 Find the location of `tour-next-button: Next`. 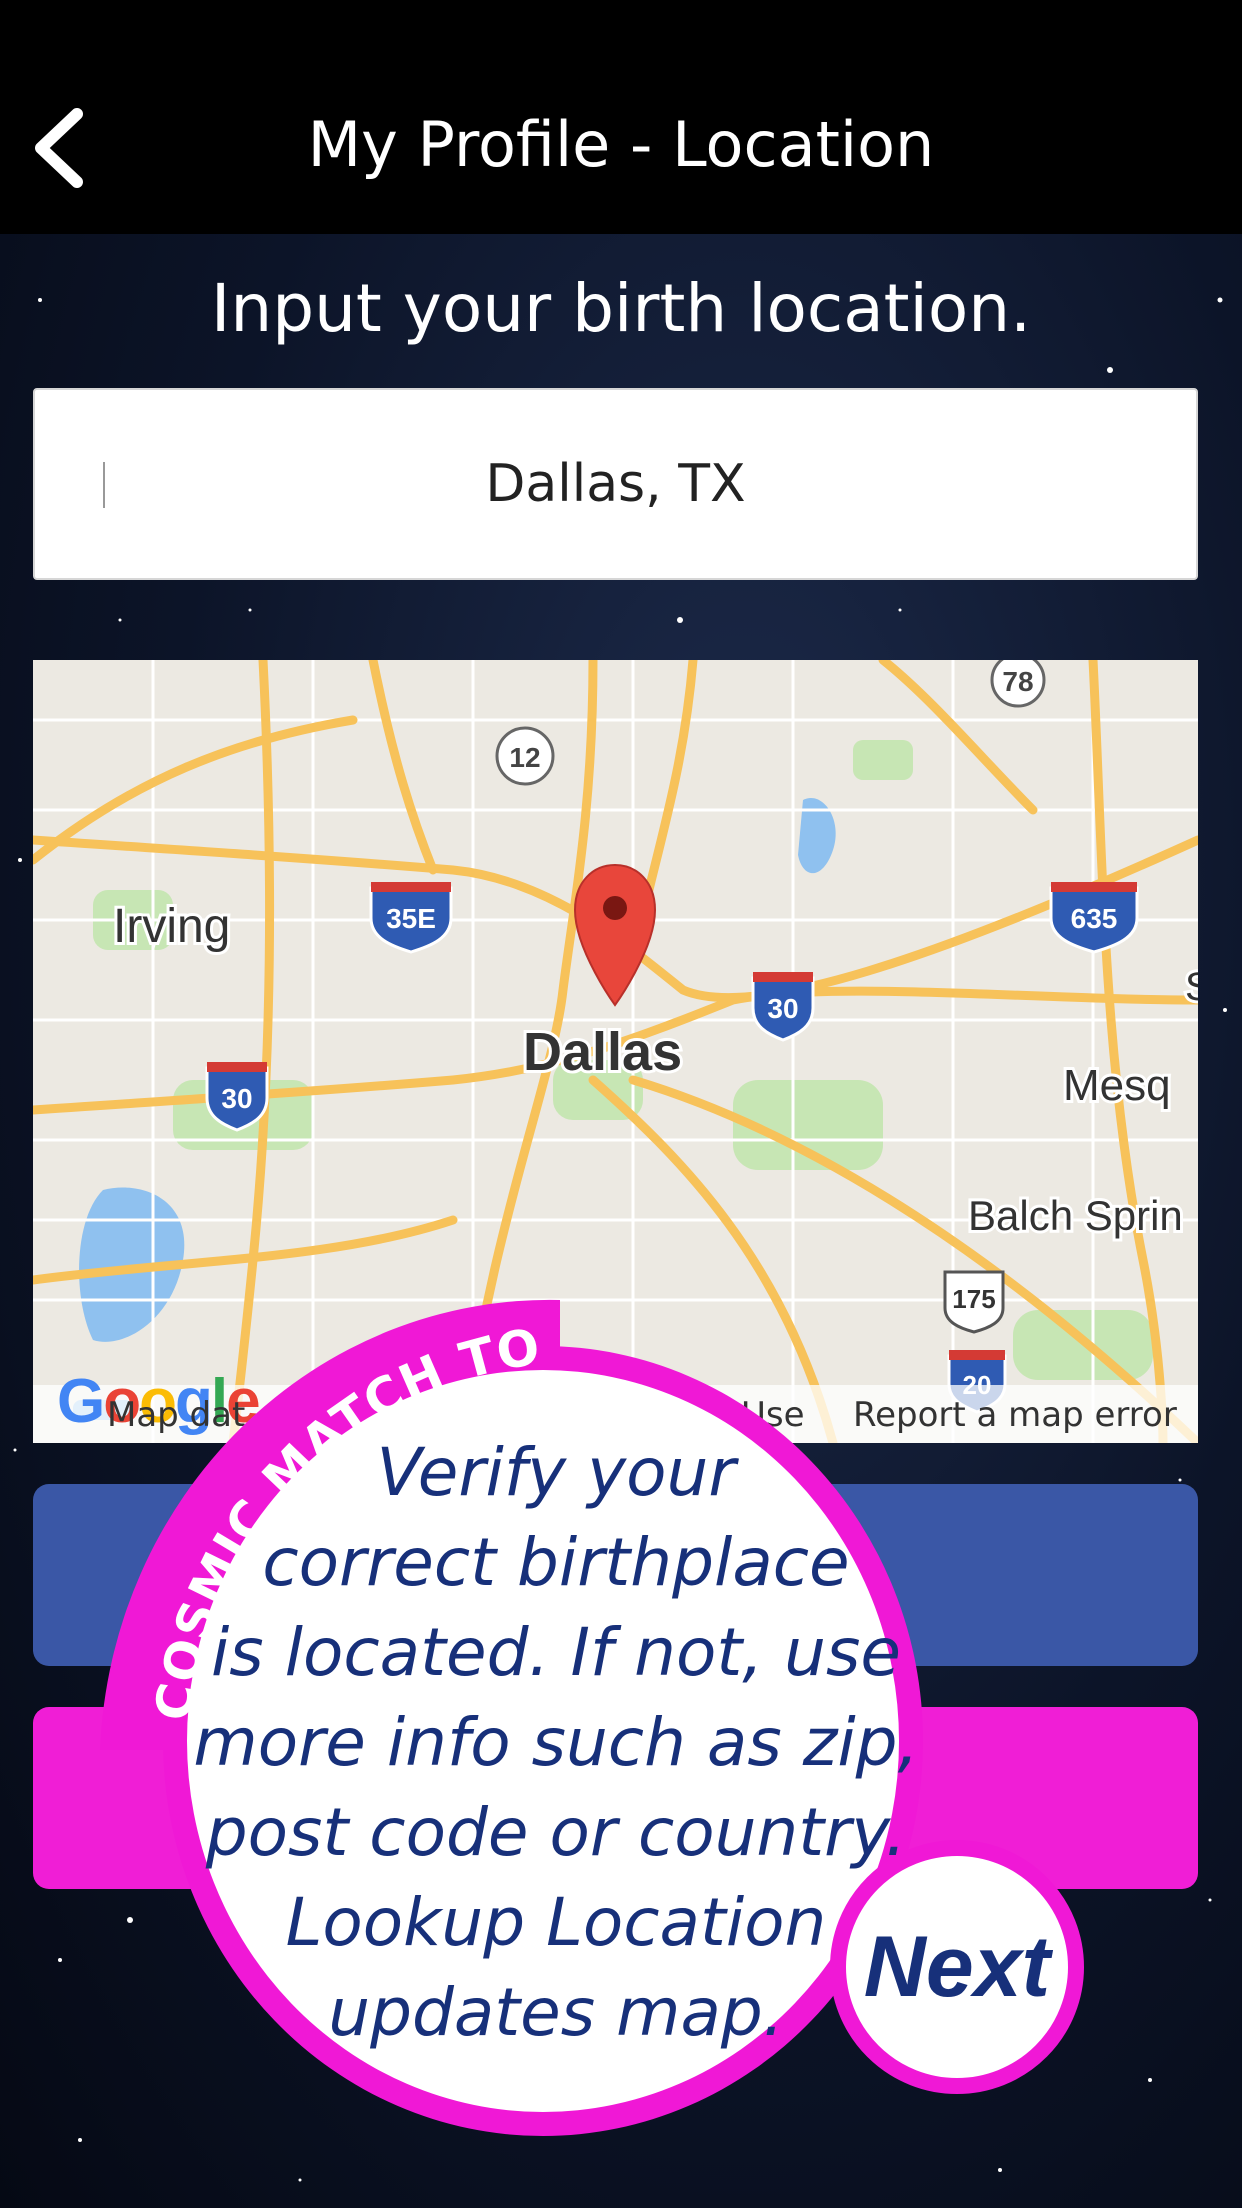

tour-next-button: Next is located at coordinates (957, 1967).